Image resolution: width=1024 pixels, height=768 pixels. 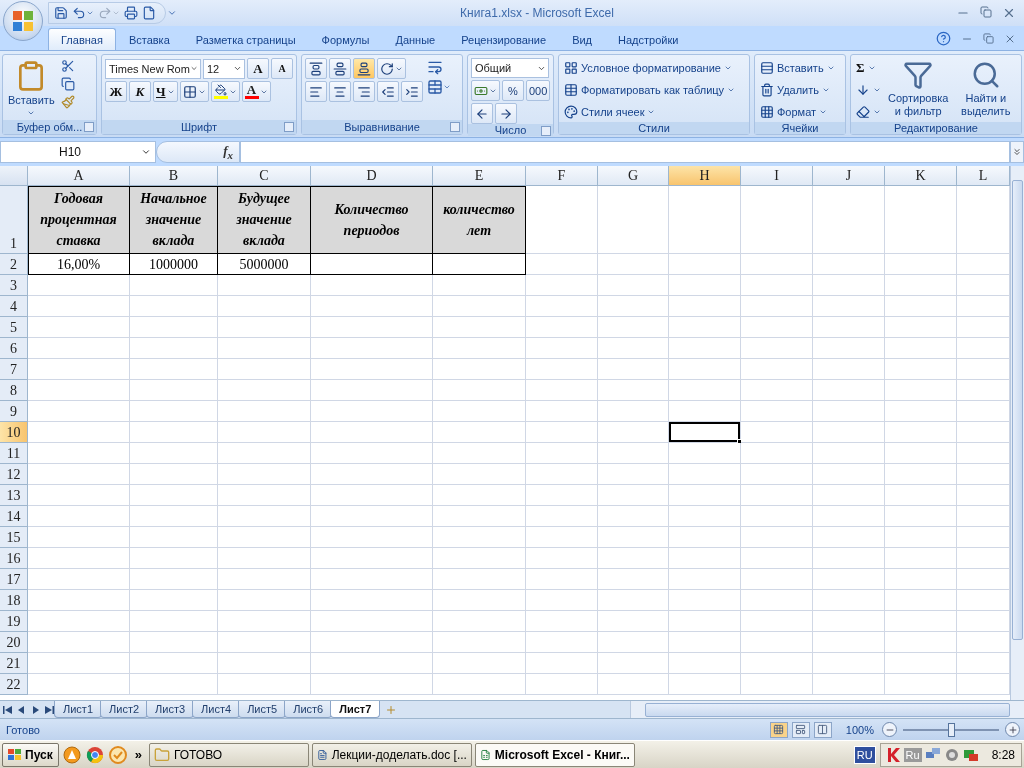 What do you see at coordinates (124, 709) in the screenshot?
I see `sheet-tab: Лист2` at bounding box center [124, 709].